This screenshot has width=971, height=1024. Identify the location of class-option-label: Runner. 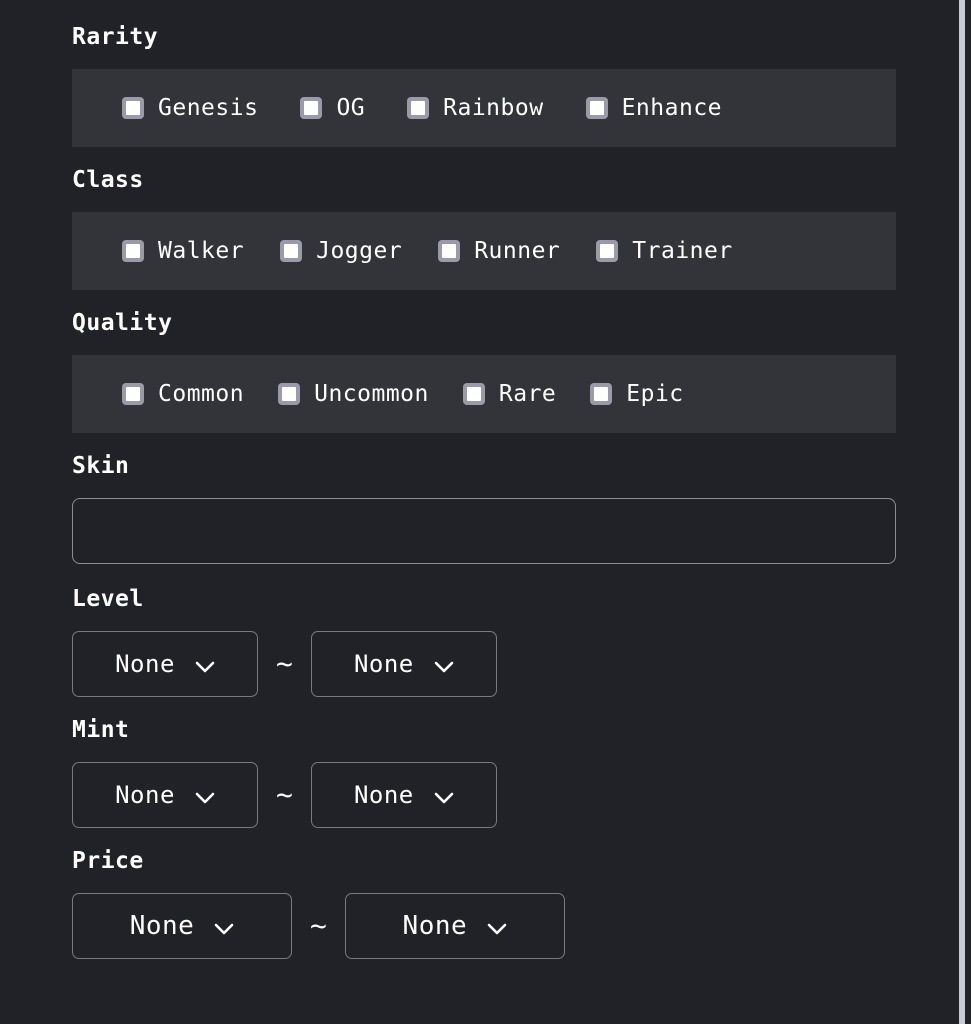
(517, 251).